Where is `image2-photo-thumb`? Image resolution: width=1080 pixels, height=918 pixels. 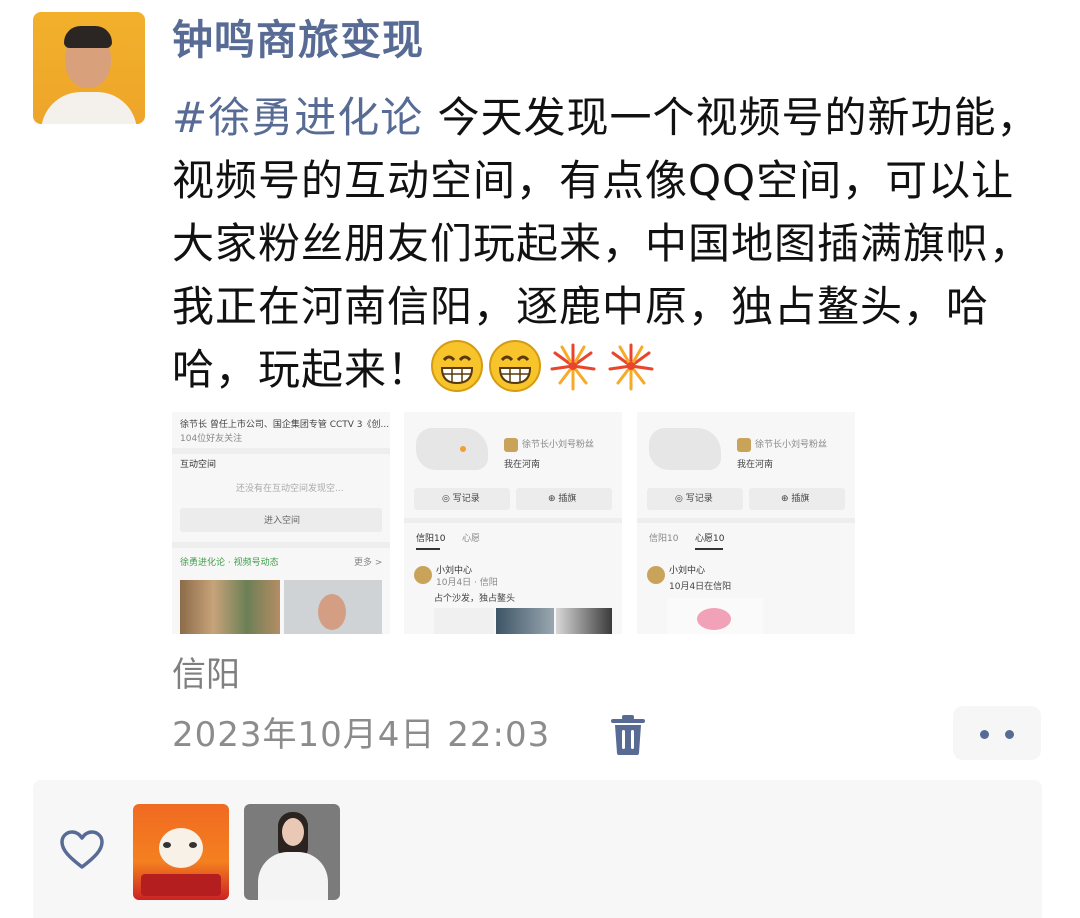
image2-photo-thumb is located at coordinates (525, 621).